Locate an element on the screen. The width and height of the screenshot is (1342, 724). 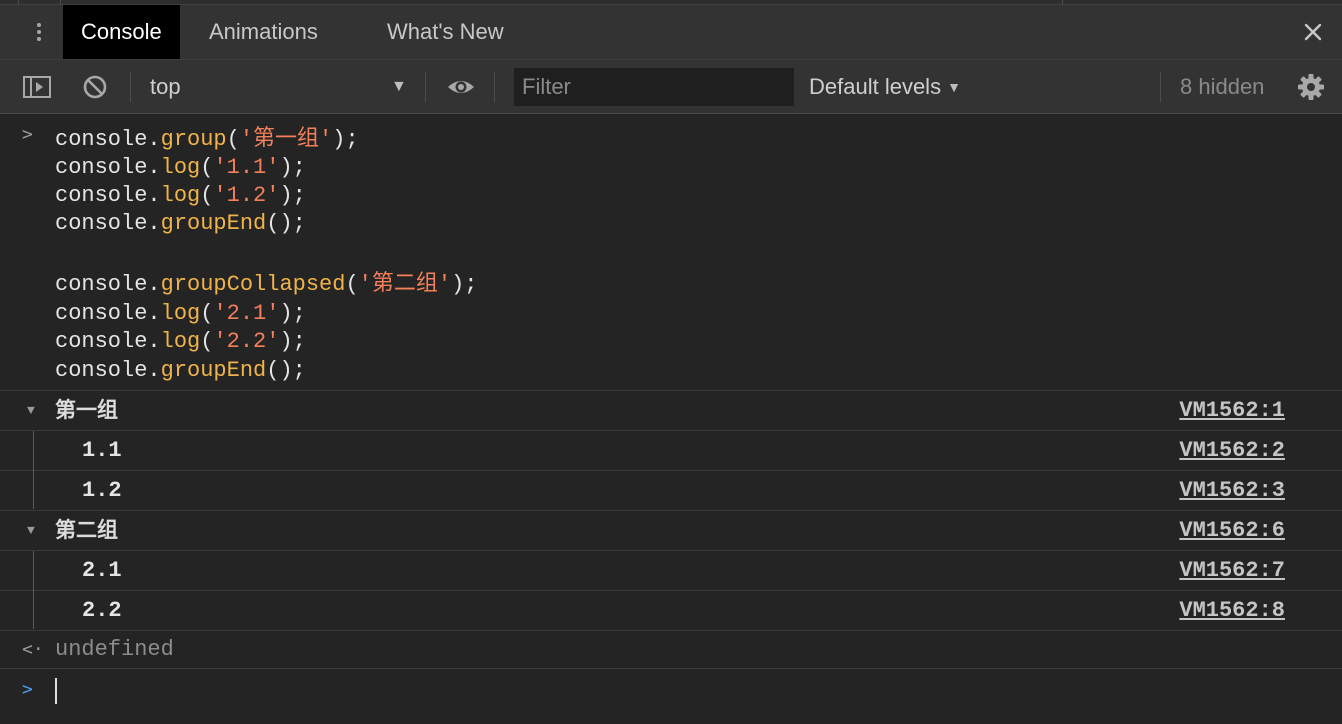
drawer-tab-bar: Console Animations What's New is located at coordinates (671, 32).